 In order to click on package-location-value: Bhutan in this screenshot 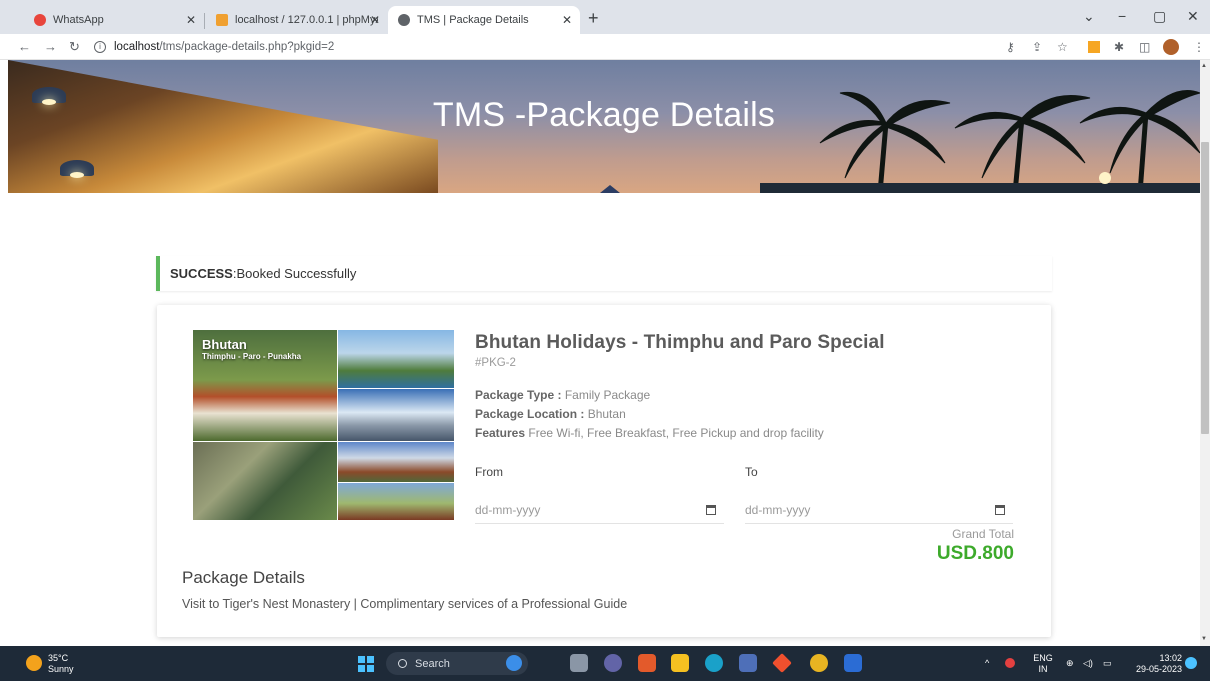, I will do `click(605, 414)`.